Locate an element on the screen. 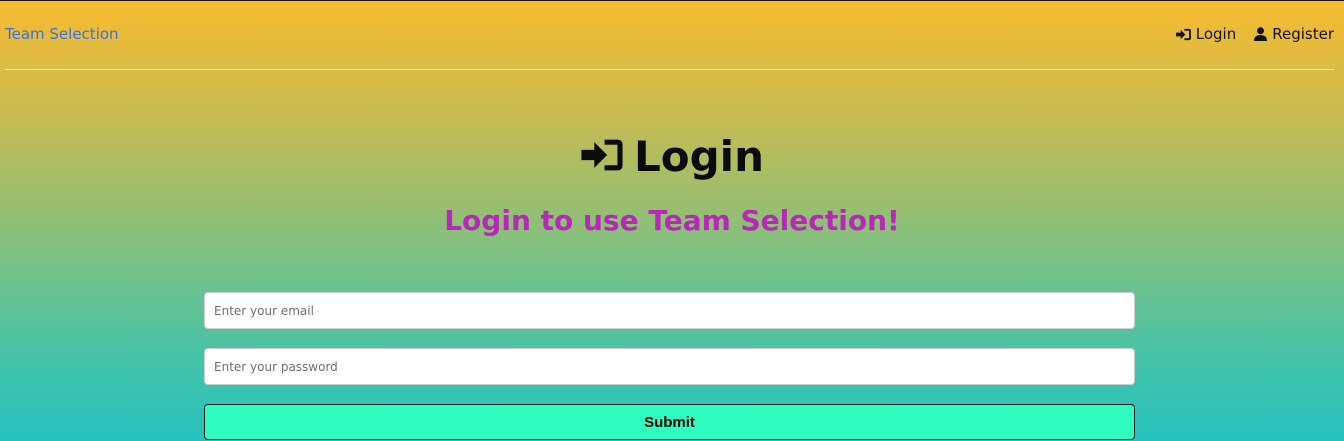 The height and width of the screenshot is (441, 1344). nav-links: Login Register is located at coordinates (1254, 34).